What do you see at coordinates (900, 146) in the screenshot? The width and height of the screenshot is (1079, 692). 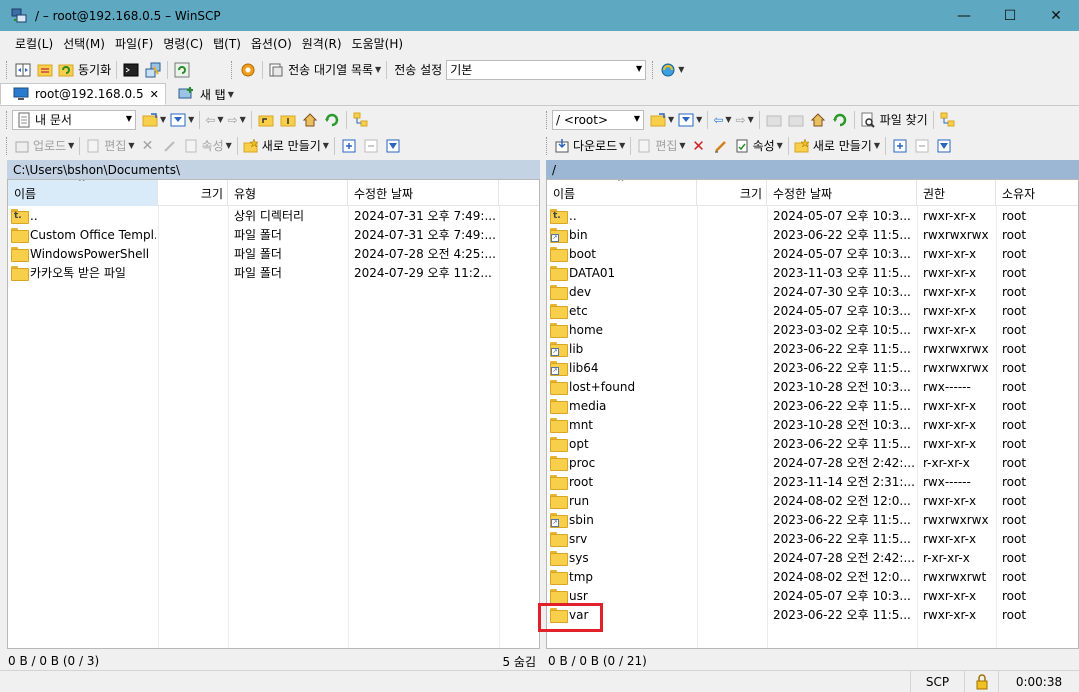 I see `right-select-all-button` at bounding box center [900, 146].